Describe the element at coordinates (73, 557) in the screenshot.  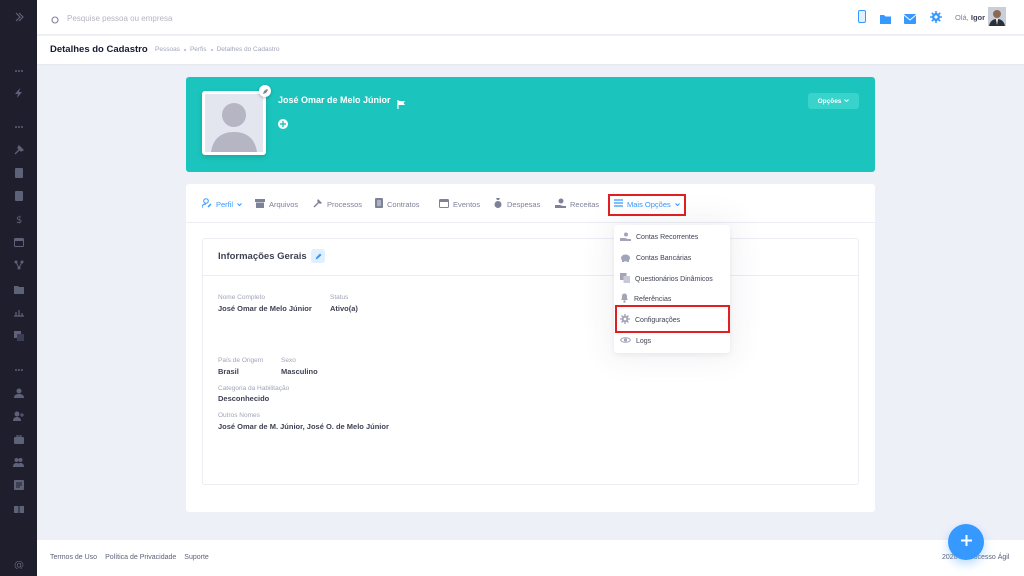
I see `footer-link: Termos de Uso` at that location.